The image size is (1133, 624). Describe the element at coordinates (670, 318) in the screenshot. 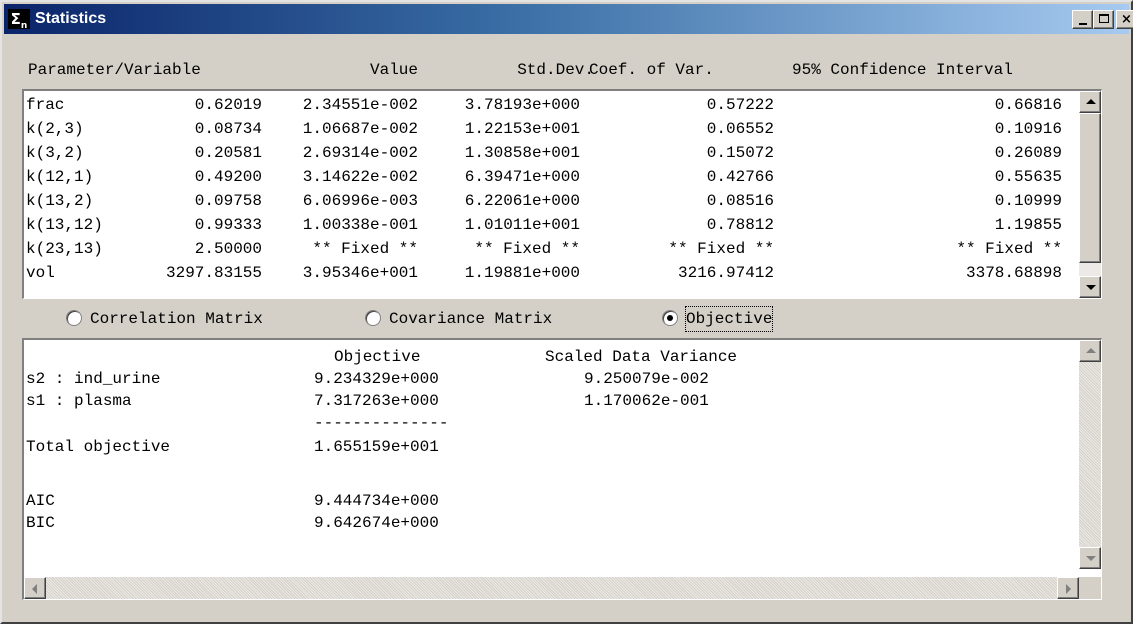

I see `objective-radio` at that location.